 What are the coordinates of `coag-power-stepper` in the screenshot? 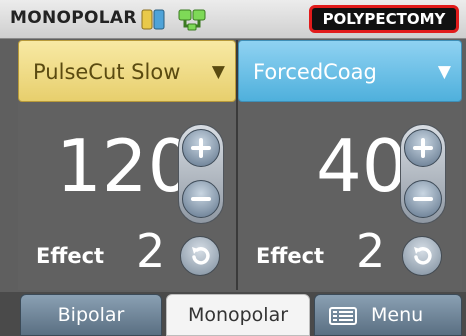 It's located at (423, 174).